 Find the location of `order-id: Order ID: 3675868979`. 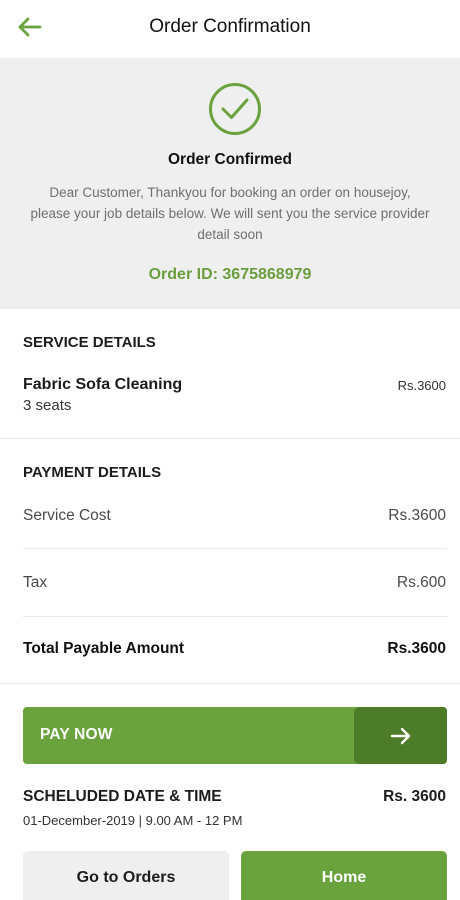

order-id: Order ID: 3675868979 is located at coordinates (230, 274).